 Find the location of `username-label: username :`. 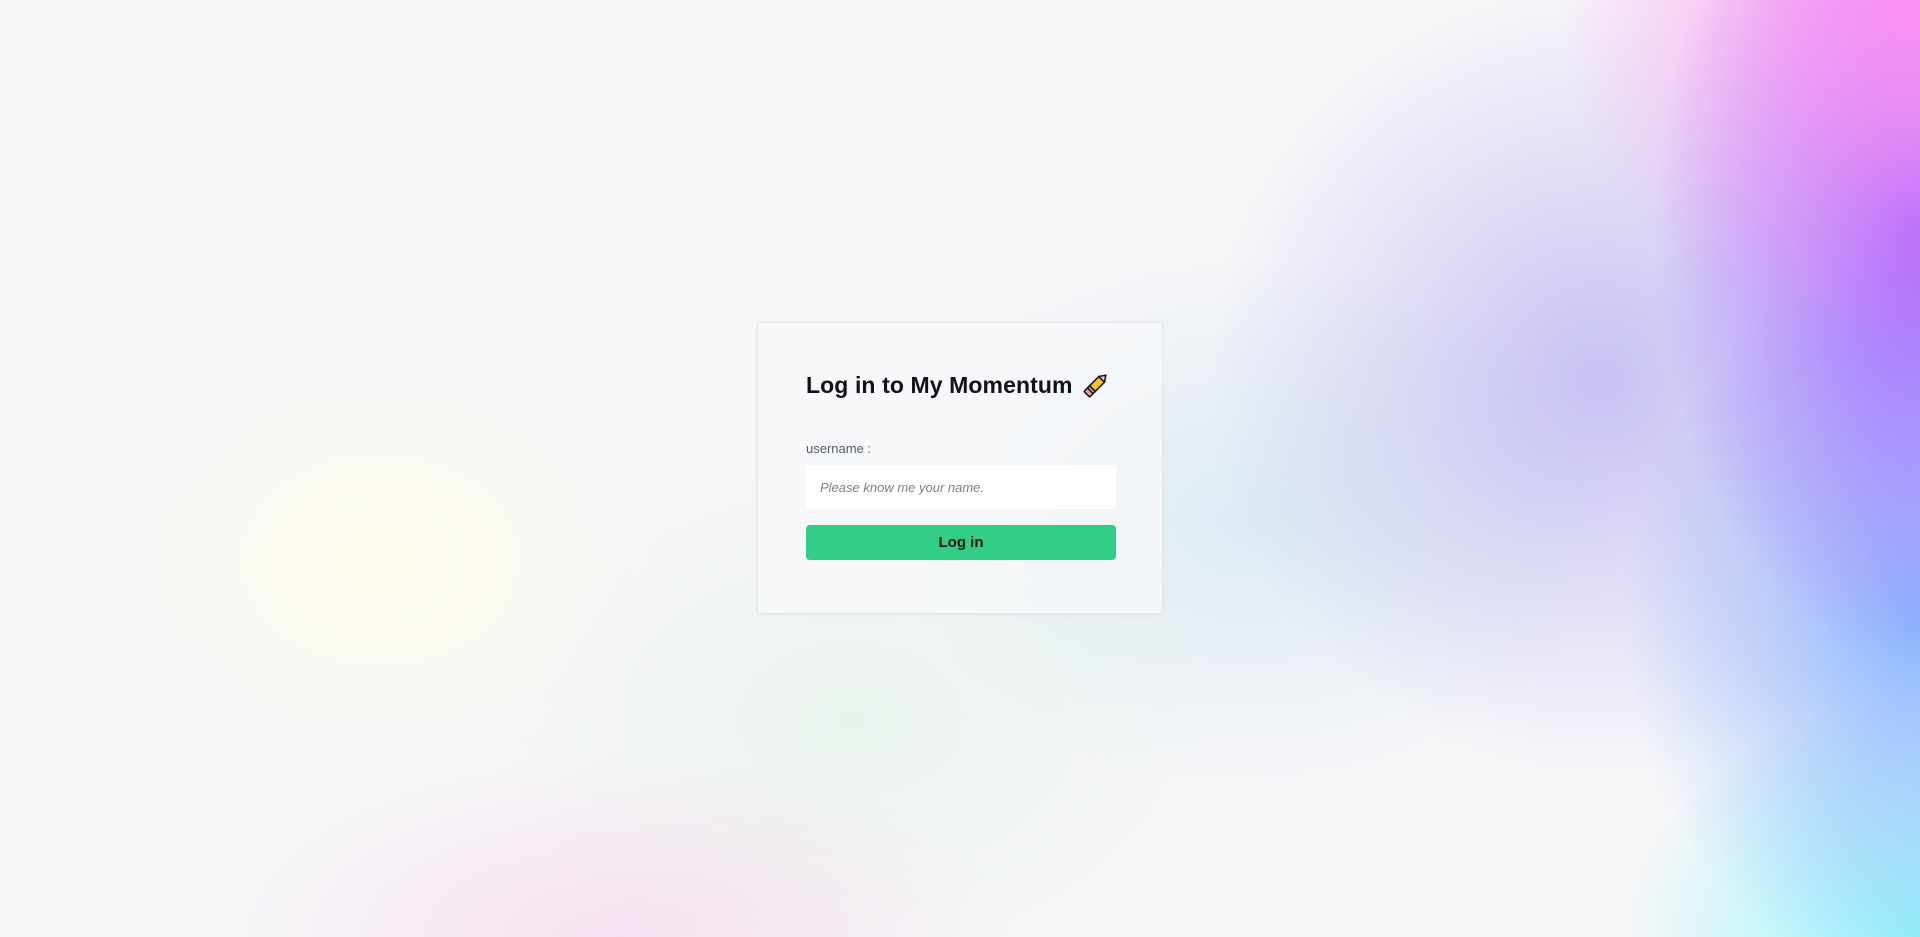

username-label: username : is located at coordinates (839, 448).